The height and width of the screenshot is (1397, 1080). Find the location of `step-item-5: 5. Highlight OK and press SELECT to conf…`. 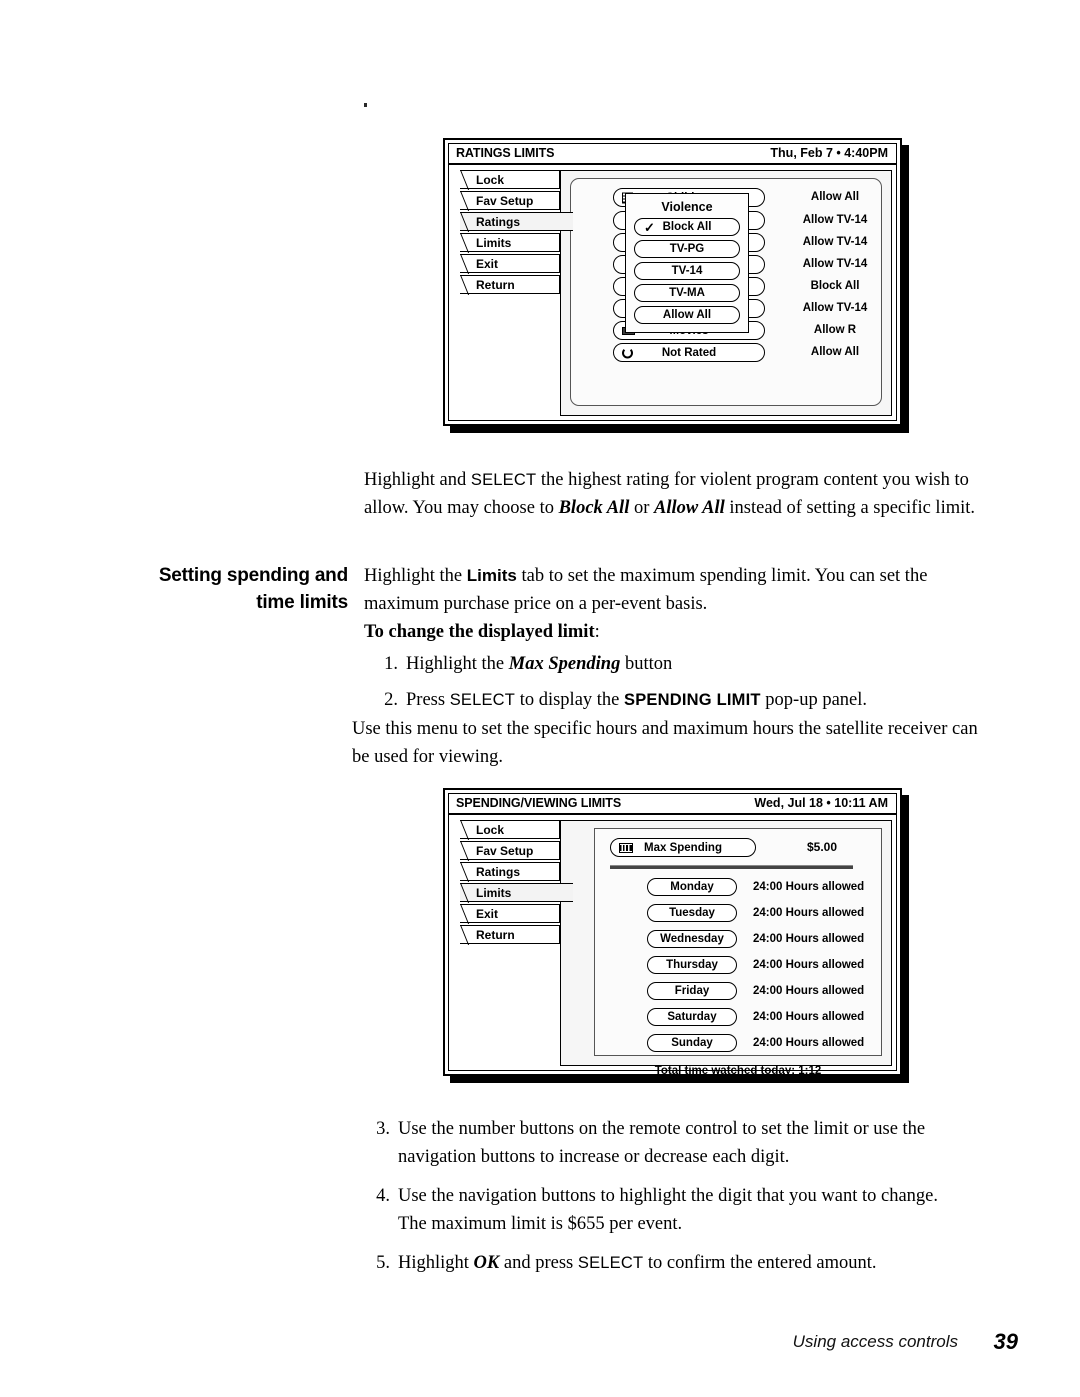

step-item-5: 5. Highlight OK and press SELECT to conf… is located at coordinates (664, 1264).